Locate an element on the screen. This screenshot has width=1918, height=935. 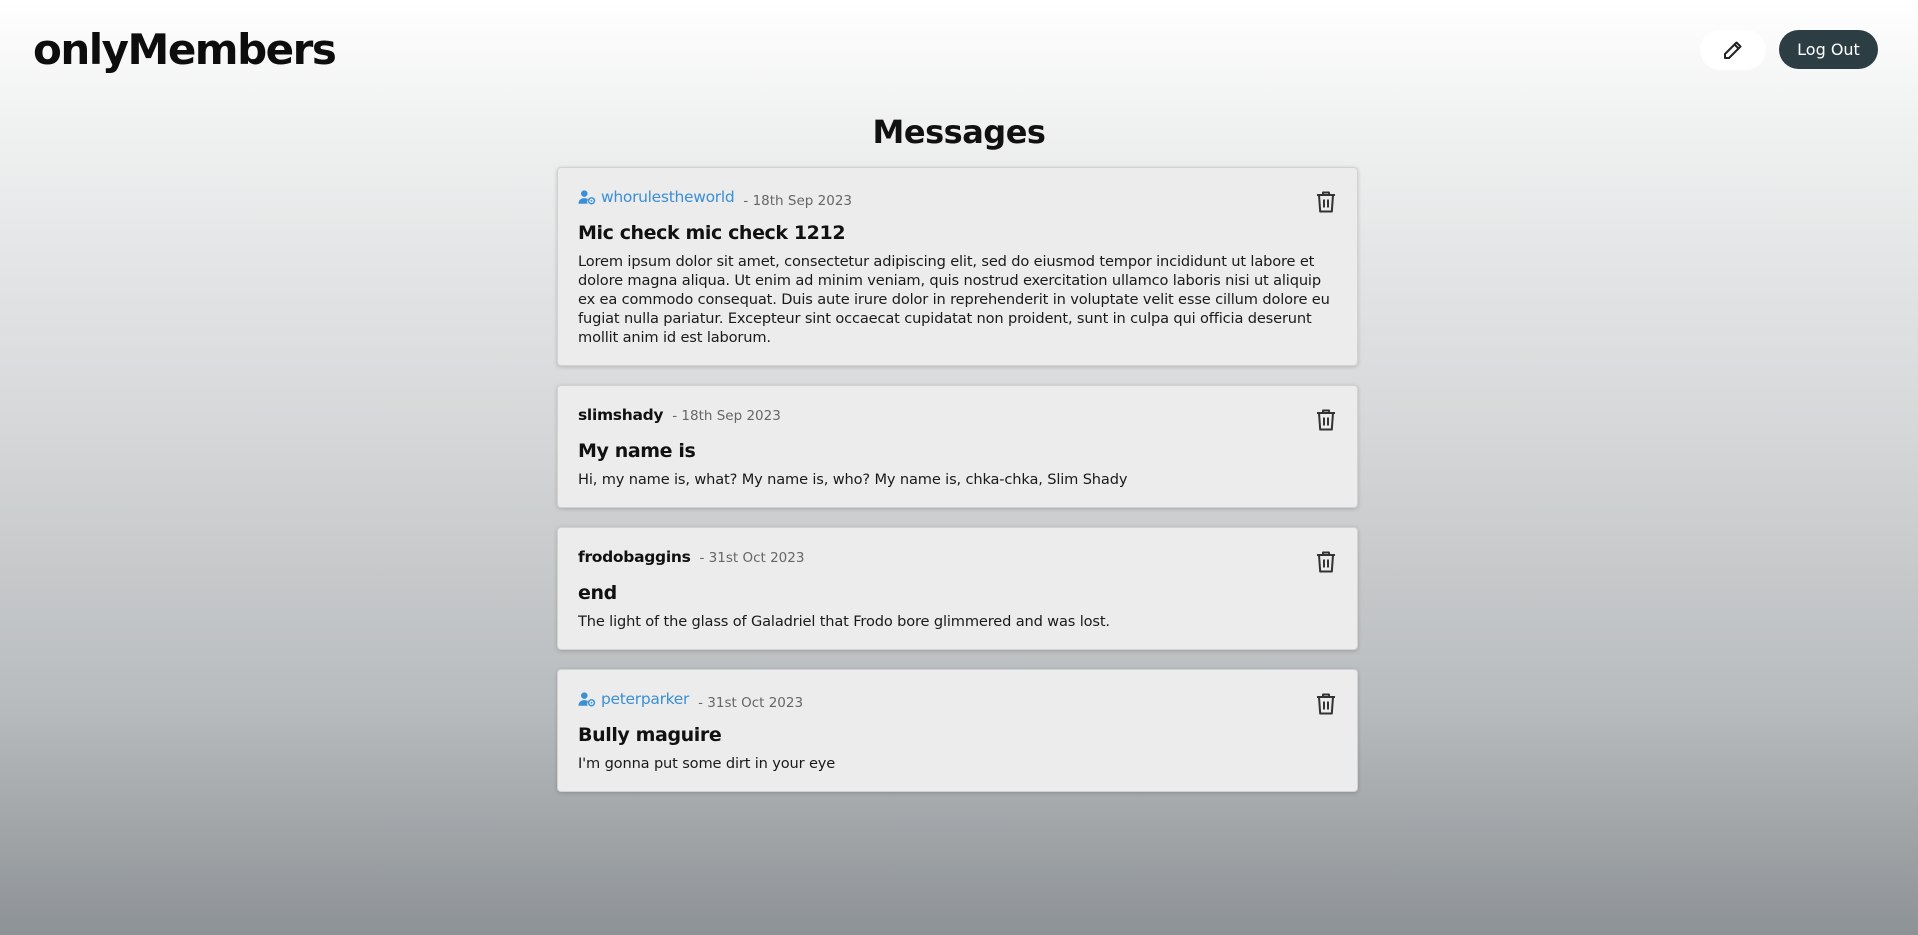
message-author: whorulestheworld is located at coordinates (656, 197).